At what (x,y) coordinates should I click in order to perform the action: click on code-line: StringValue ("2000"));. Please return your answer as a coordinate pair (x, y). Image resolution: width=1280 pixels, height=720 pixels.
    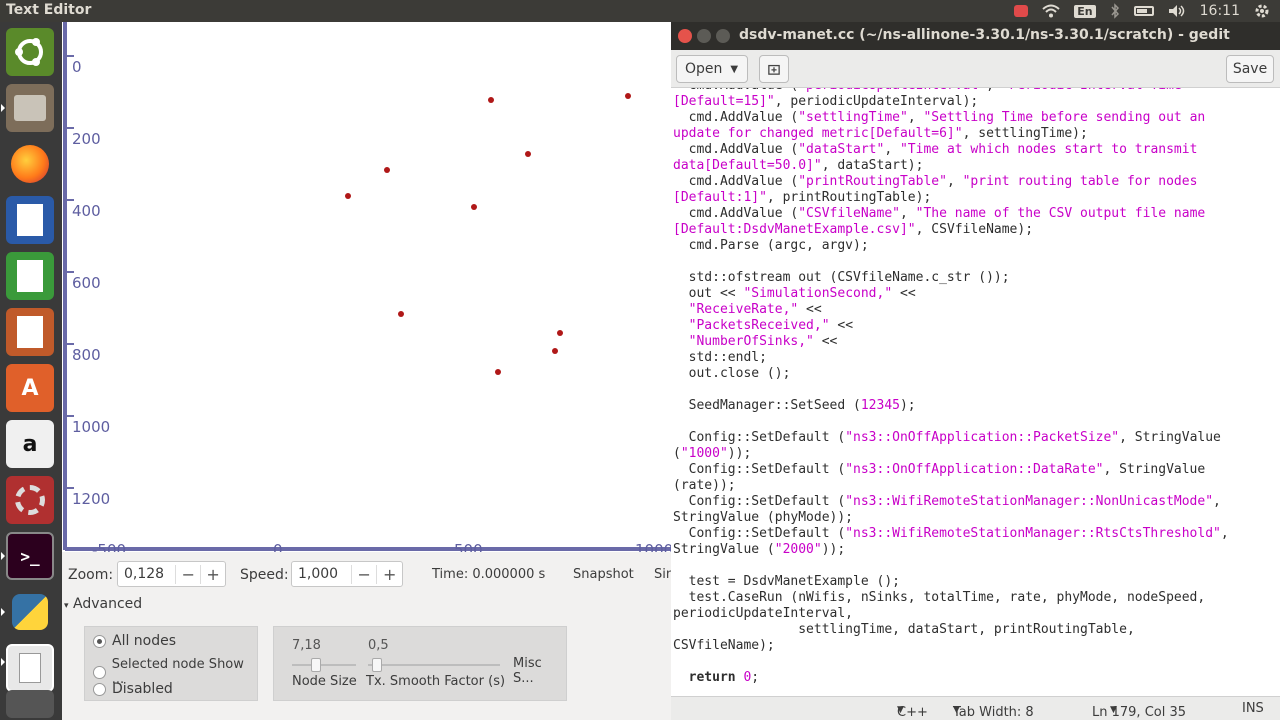
    Looking at the image, I should click on (759, 549).